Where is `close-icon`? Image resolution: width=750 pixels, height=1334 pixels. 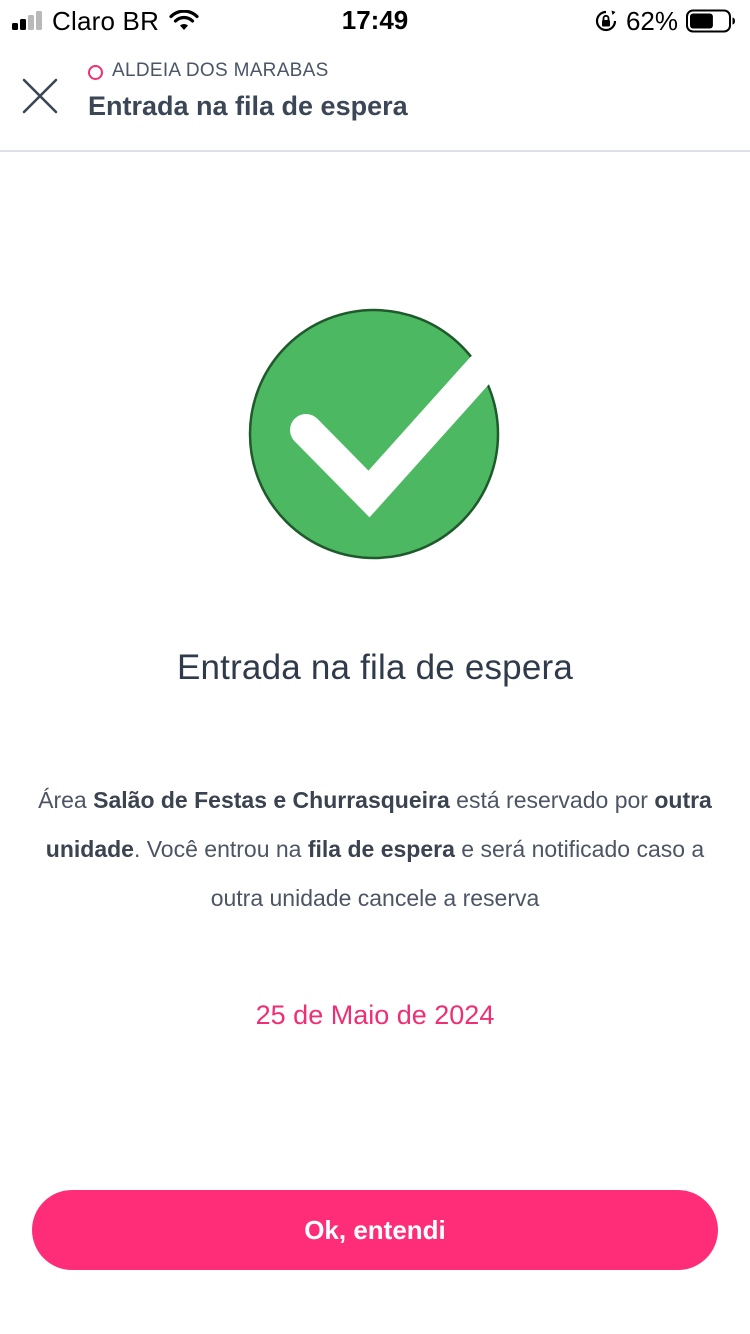 close-icon is located at coordinates (40, 96).